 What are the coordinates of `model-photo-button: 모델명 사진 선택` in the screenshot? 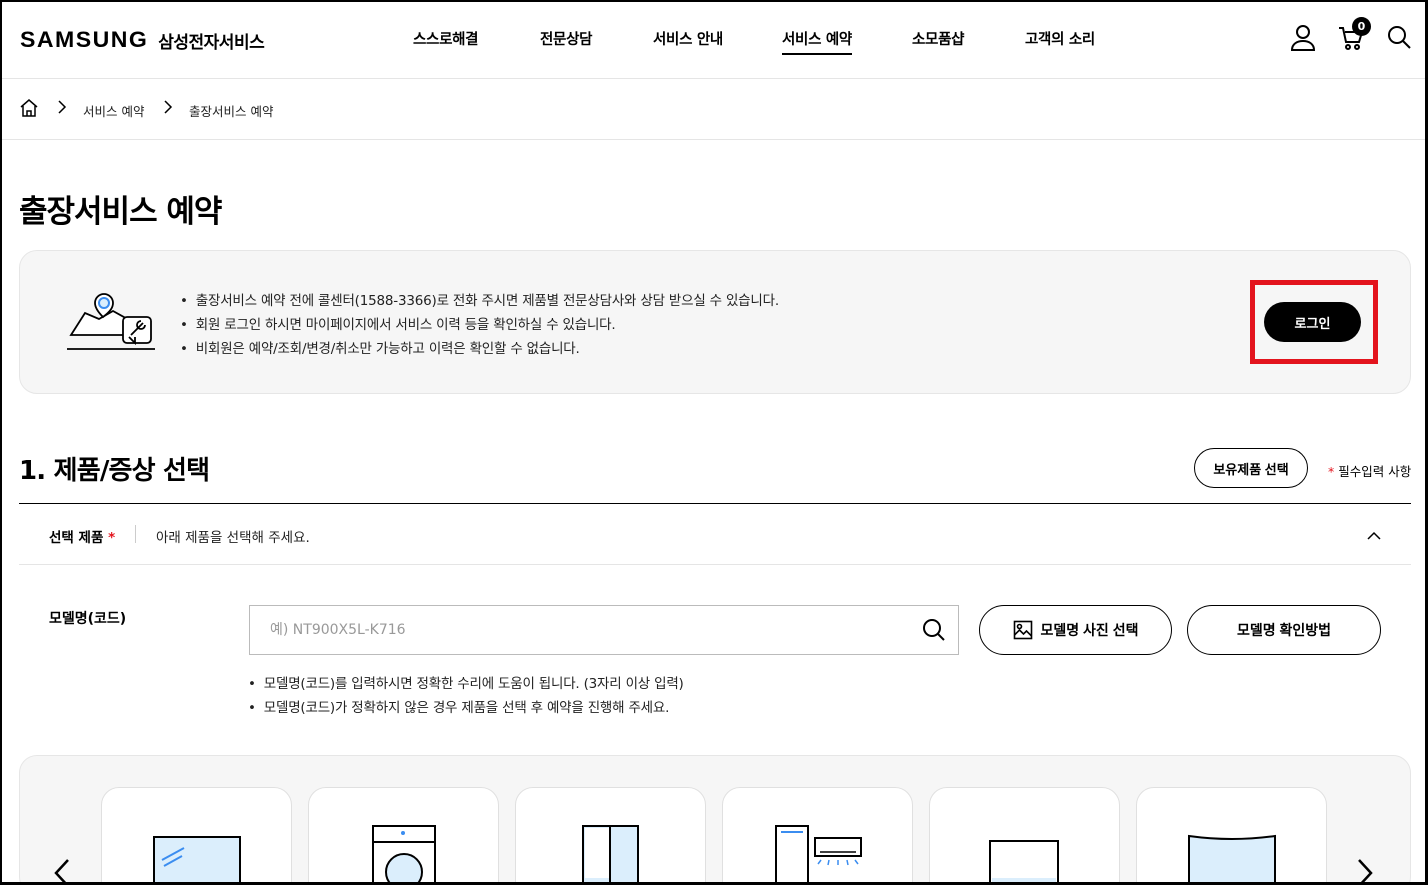 It's located at (1075, 630).